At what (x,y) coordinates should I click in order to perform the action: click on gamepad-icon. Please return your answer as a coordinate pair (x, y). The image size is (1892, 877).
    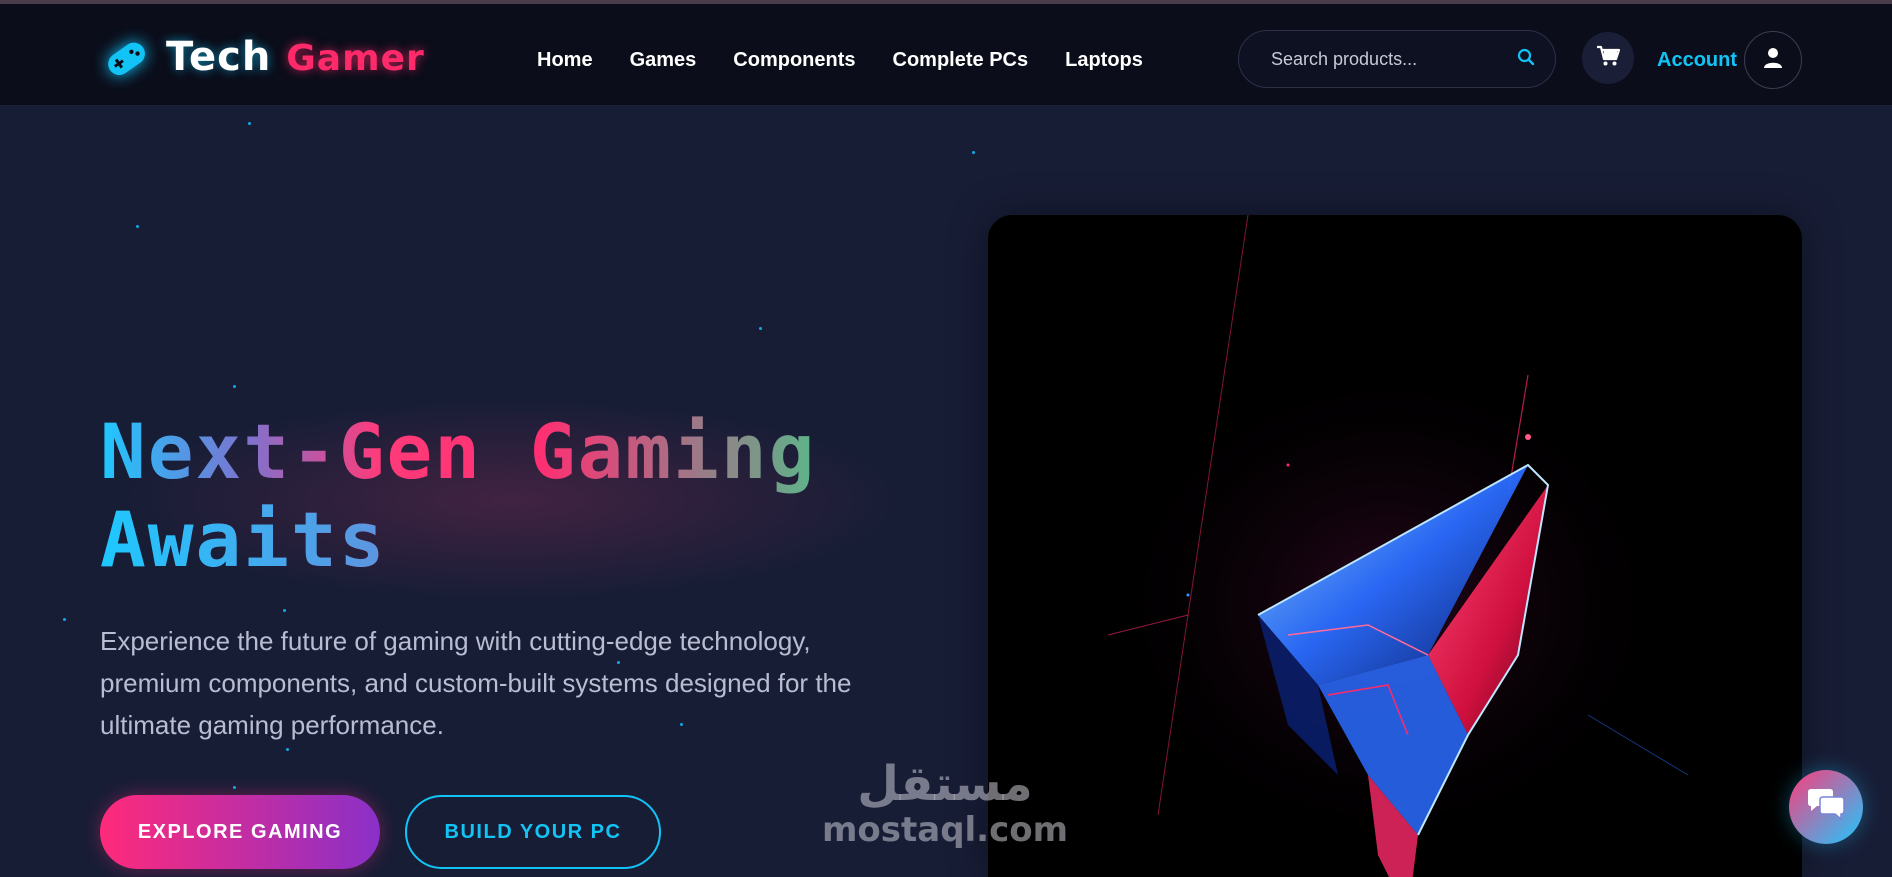
    Looking at the image, I should click on (126, 58).